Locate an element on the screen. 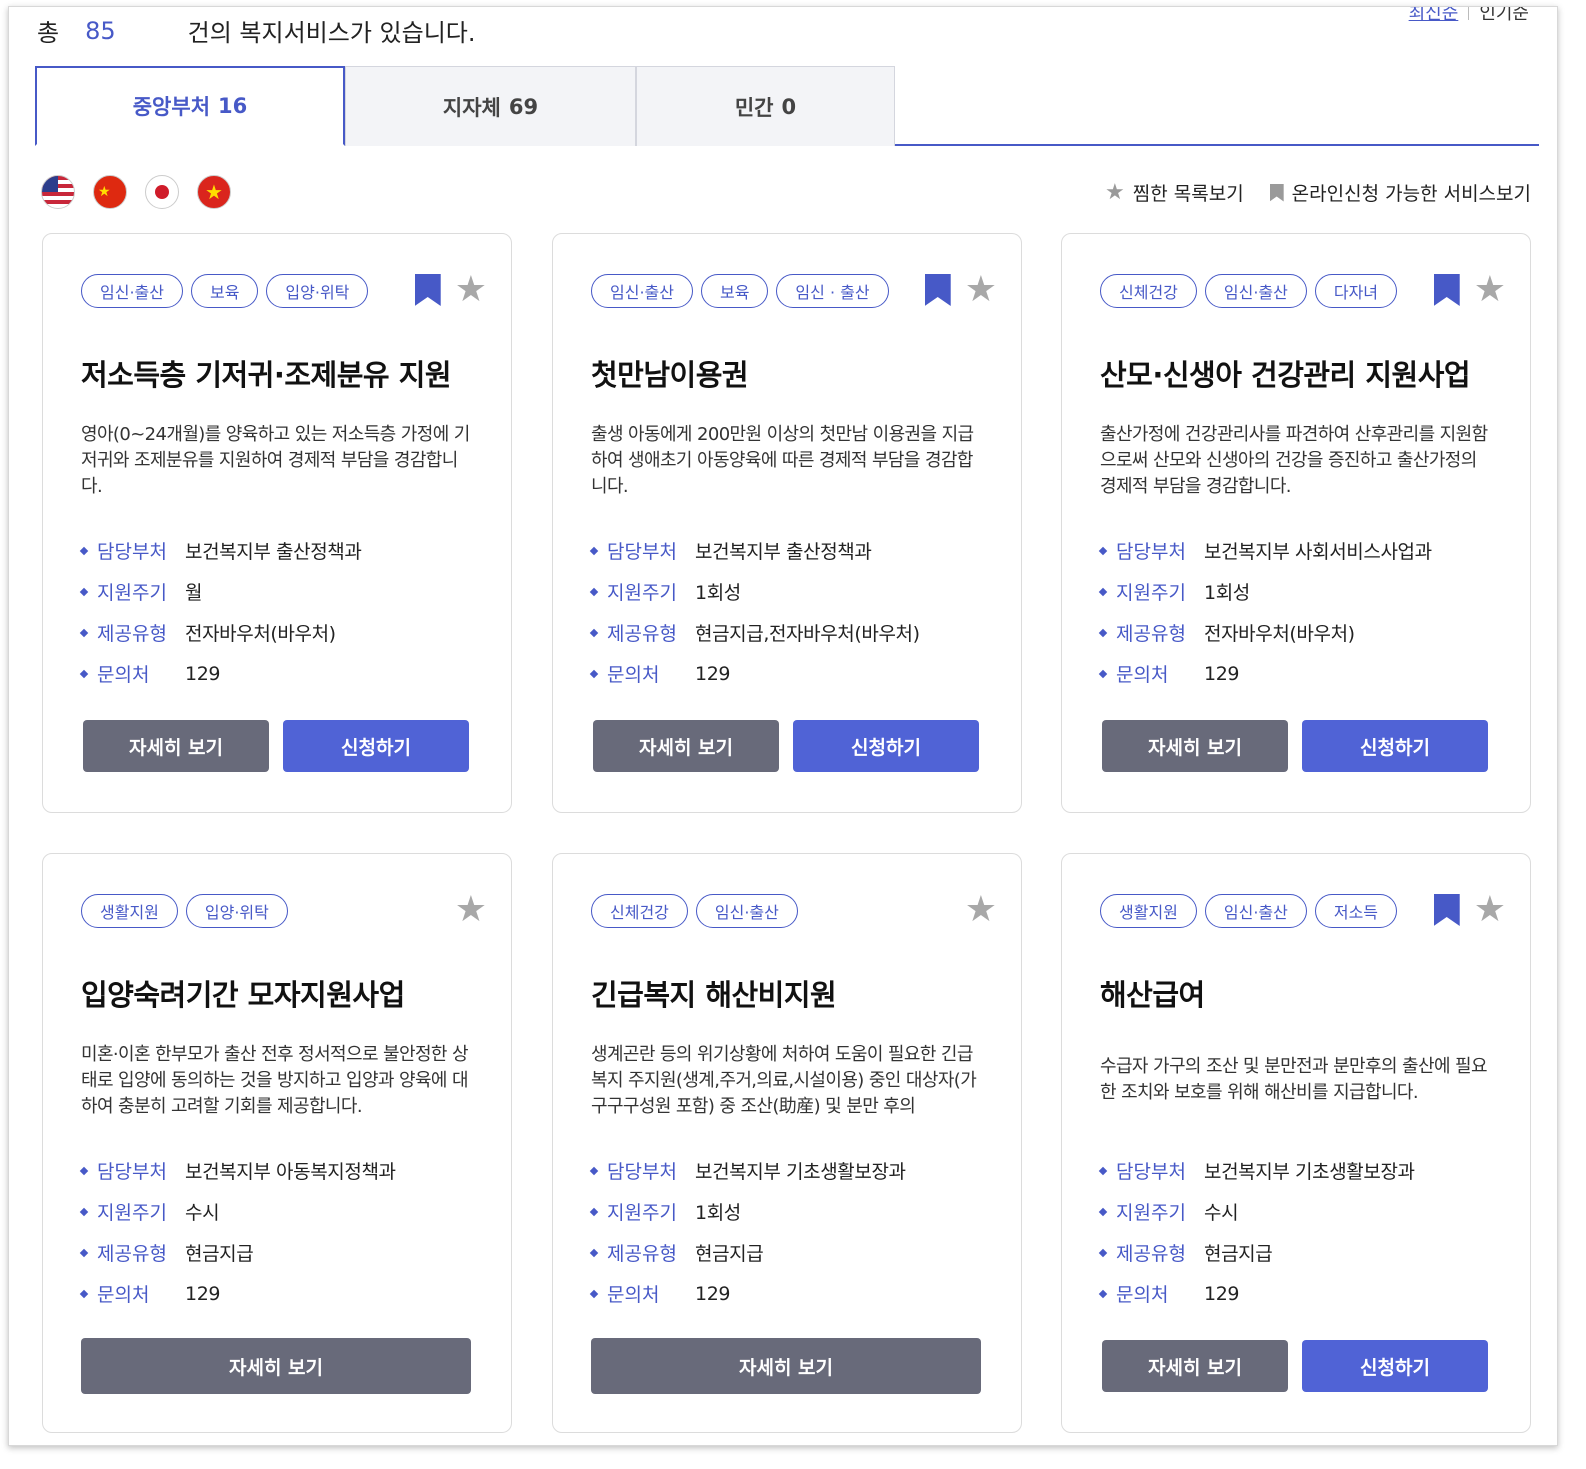 This screenshot has height=1469, width=1586. card-tags: 생활지원 임신·출산 저소득 is located at coordinates (1249, 911).